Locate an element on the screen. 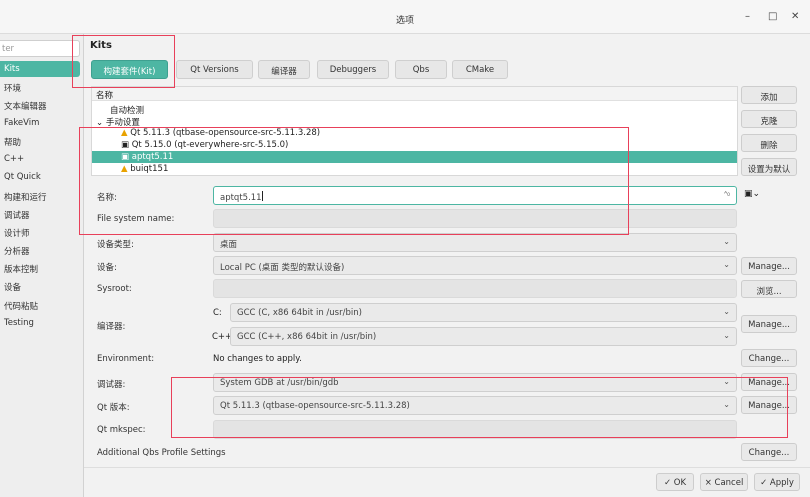 The height and width of the screenshot is (497, 810). apply-button: ✓ Apply is located at coordinates (777, 482).